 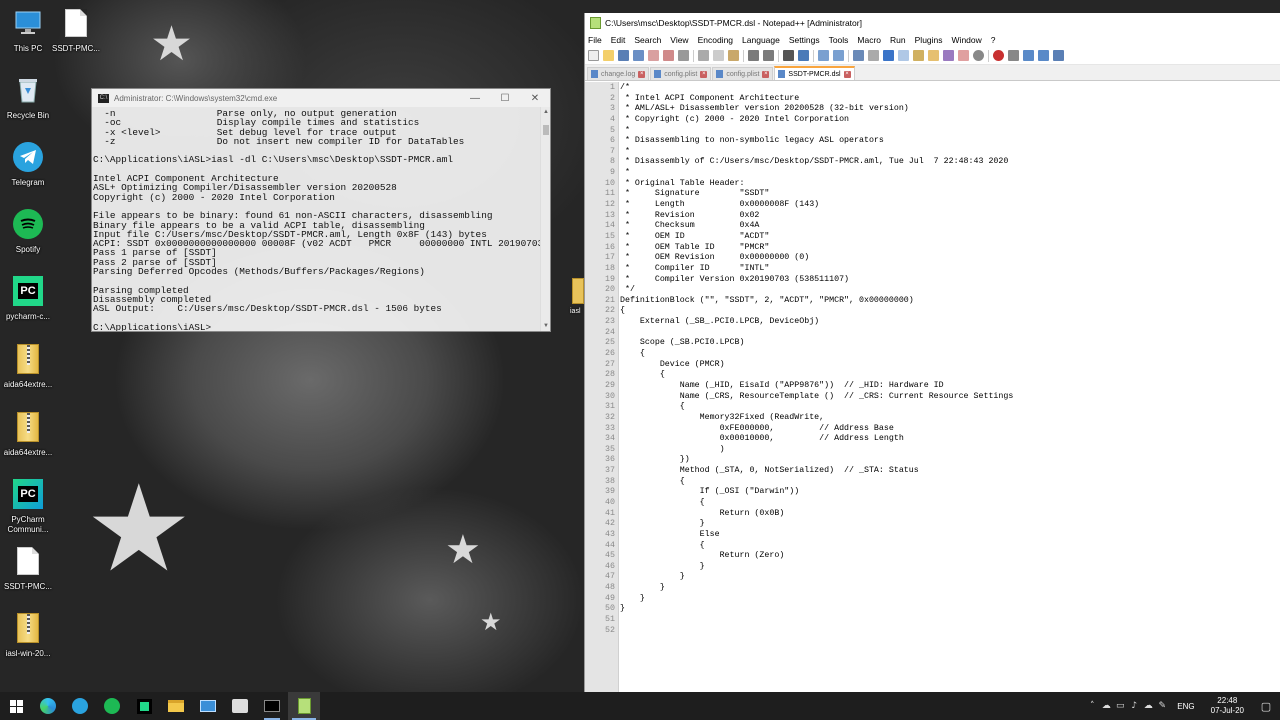 I want to click on open-file-icon, so click(x=608, y=55).